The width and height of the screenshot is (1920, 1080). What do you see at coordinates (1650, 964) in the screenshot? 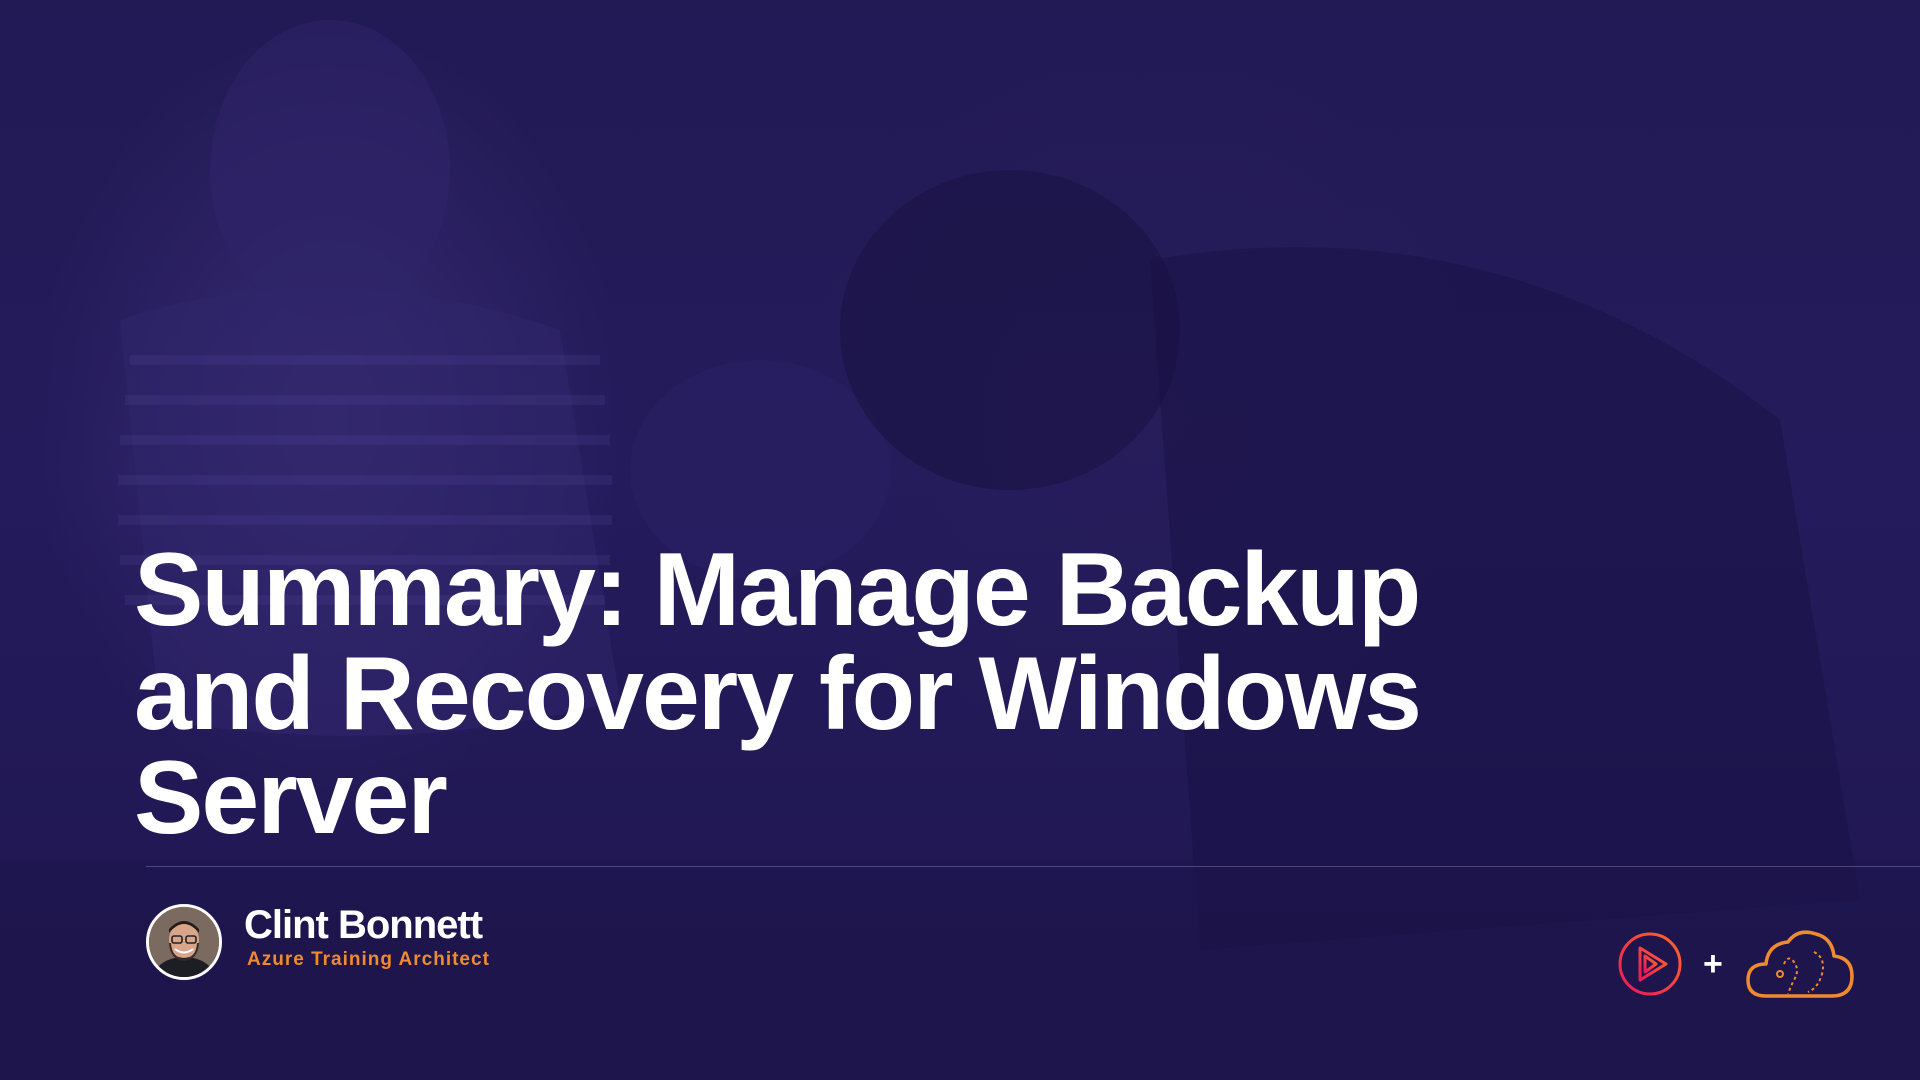
I see `play-logo-icon` at bounding box center [1650, 964].